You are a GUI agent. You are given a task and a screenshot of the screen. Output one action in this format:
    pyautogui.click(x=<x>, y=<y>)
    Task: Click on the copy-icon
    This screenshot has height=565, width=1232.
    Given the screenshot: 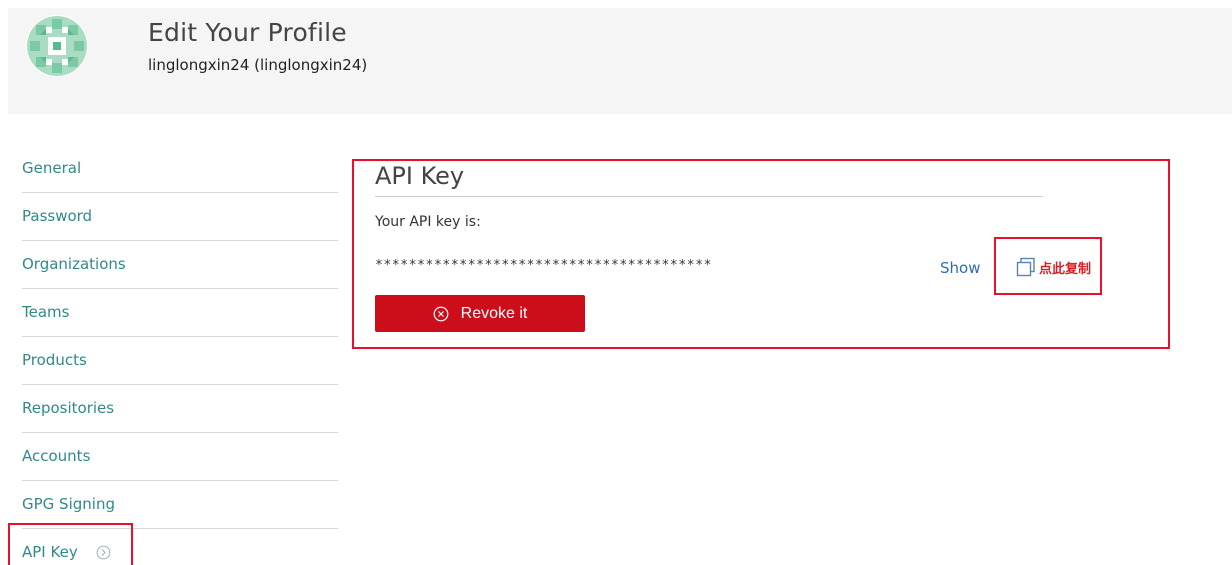 What is the action you would take?
    pyautogui.click(x=1025, y=267)
    